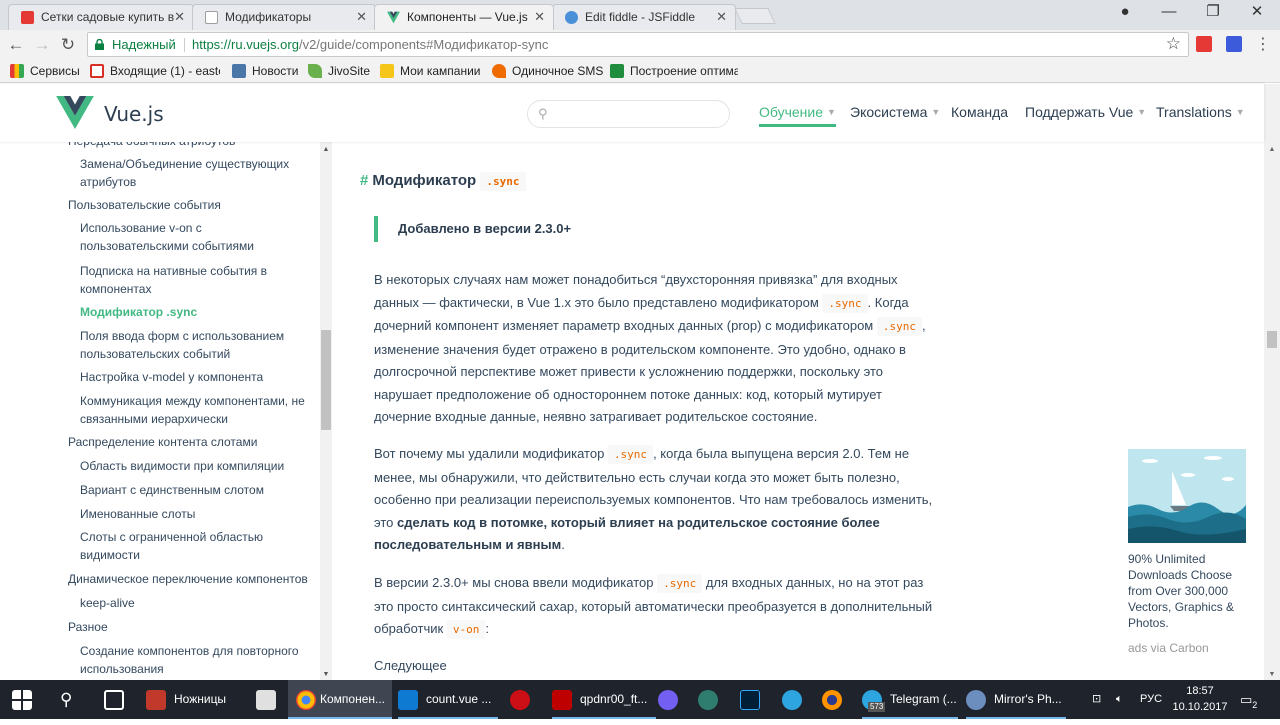  I want to click on extension-icon, so click(1204, 44).